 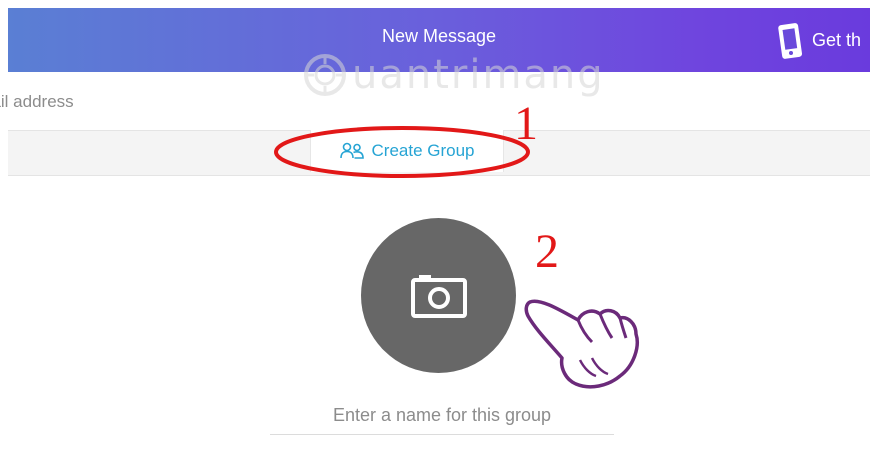 I want to click on get-app-link: Get th, so click(x=819, y=40).